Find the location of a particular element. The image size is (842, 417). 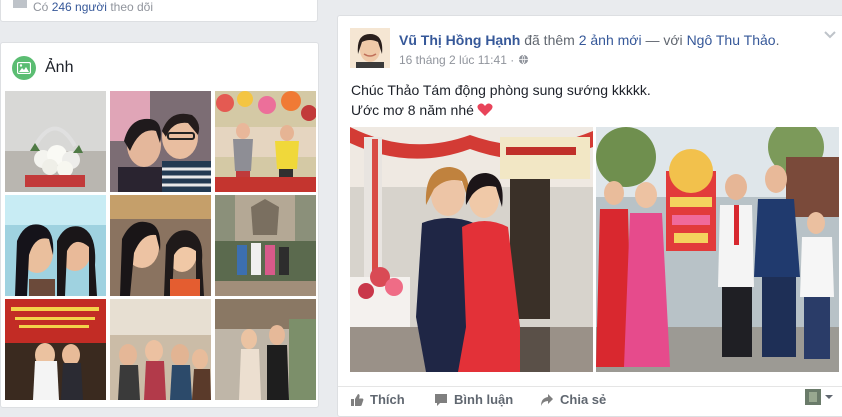

chevron-down-icon is located at coordinates (829, 397).